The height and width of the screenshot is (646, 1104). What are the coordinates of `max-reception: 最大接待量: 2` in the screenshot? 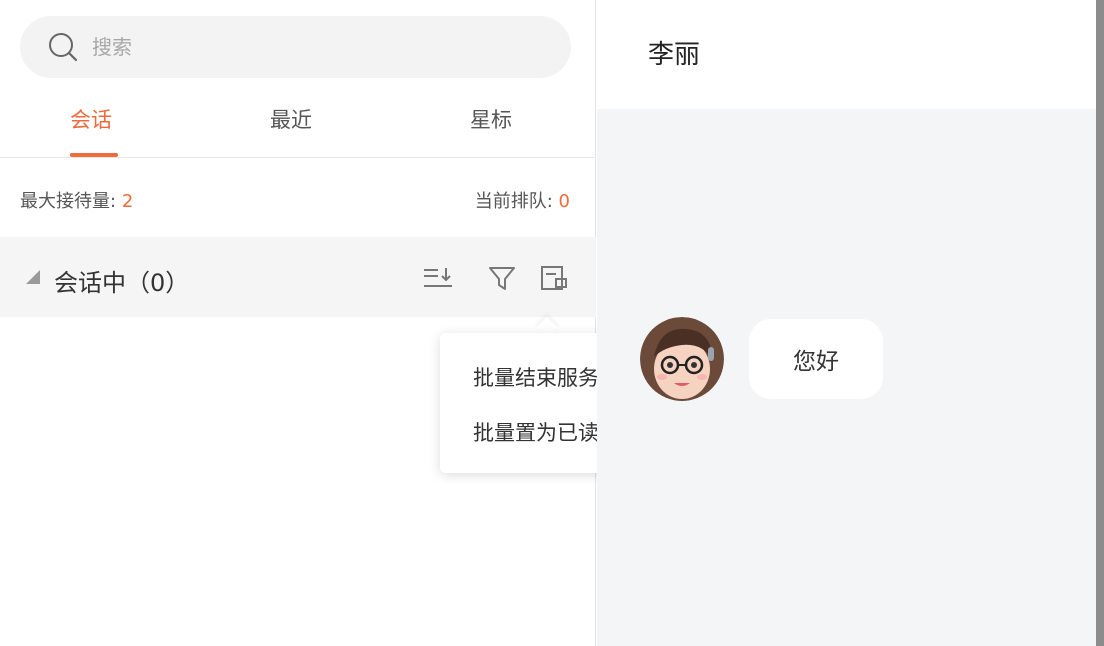 It's located at (76, 200).